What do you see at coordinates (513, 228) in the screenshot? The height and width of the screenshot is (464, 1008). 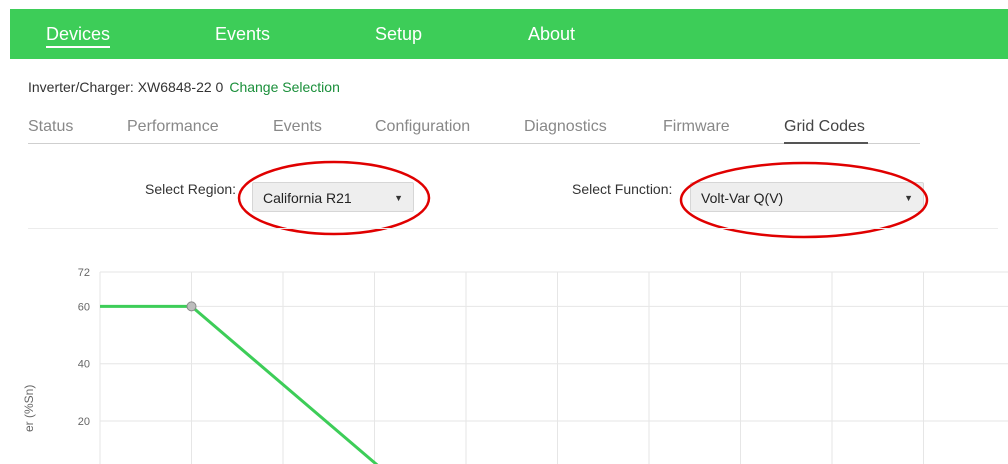 I see `section-divider` at bounding box center [513, 228].